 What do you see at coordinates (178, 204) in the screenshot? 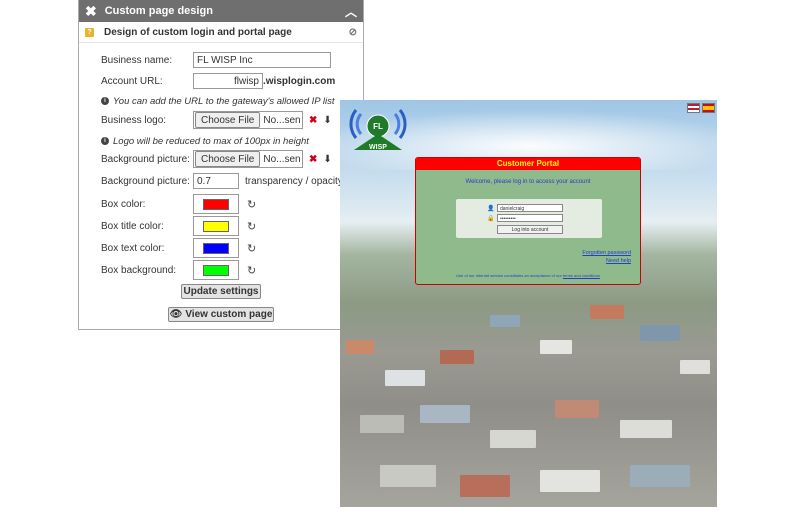
I see `box-color-row: Box color: ↻` at bounding box center [178, 204].